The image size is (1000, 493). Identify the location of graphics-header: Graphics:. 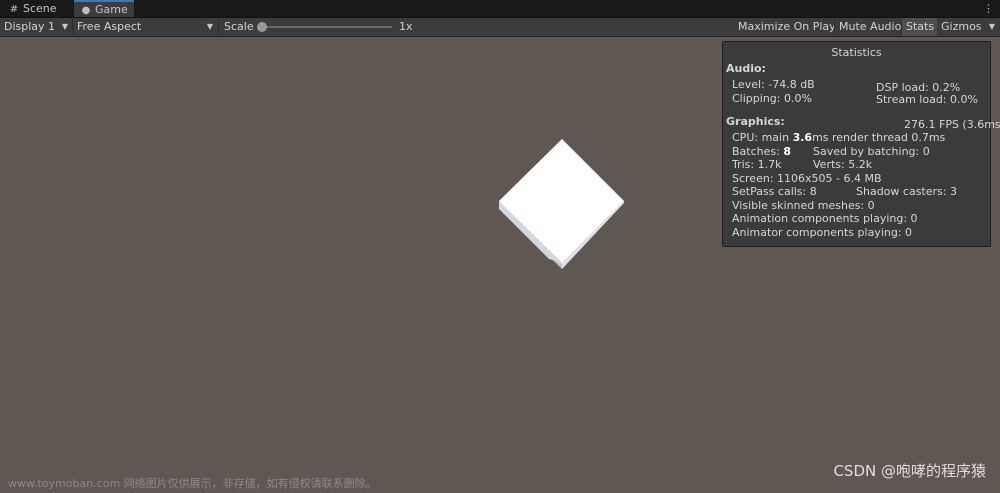
(755, 121).